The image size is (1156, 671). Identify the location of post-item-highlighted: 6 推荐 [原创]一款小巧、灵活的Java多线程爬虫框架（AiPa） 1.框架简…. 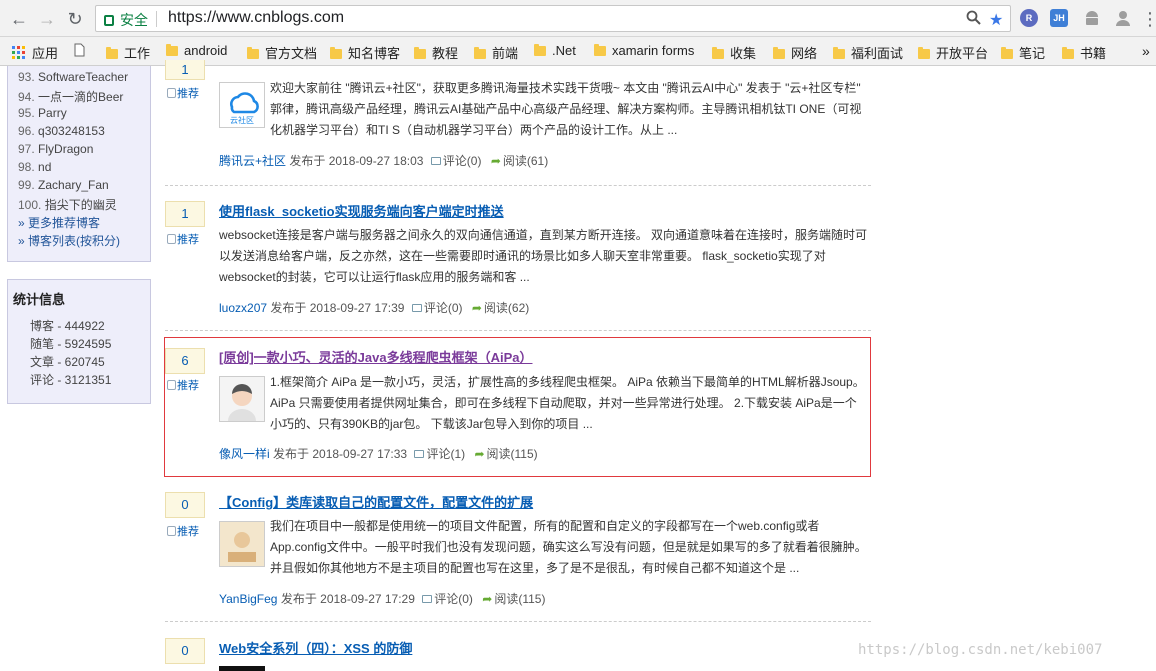
(517, 407).